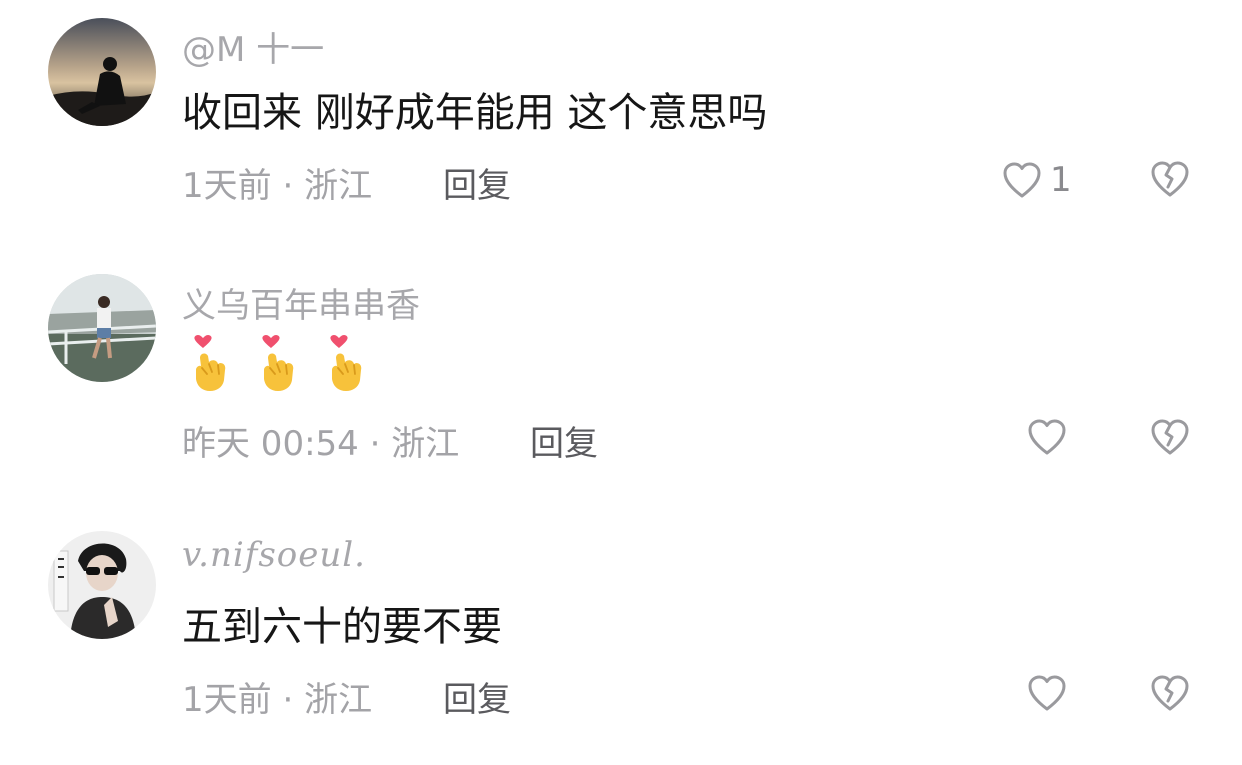  I want to click on comment-text: 五到六十的要不要, so click(342, 627).